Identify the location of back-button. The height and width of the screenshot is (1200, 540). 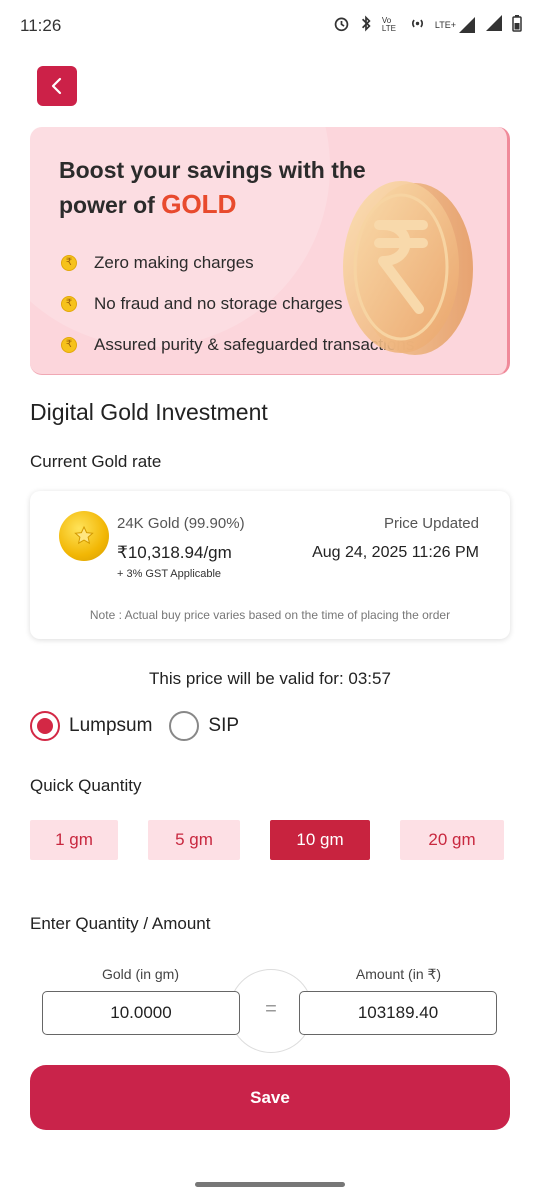
(57, 86).